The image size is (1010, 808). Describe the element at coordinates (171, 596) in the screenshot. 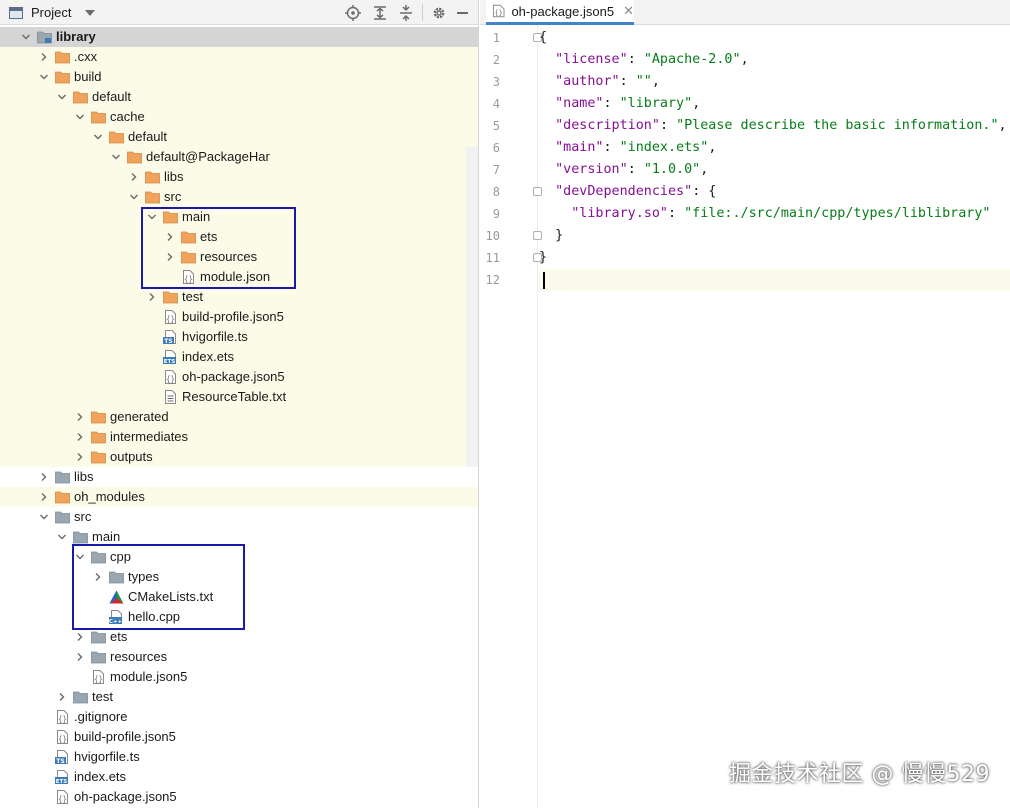

I see `tree-item-label: CMakeLists.txt` at that location.